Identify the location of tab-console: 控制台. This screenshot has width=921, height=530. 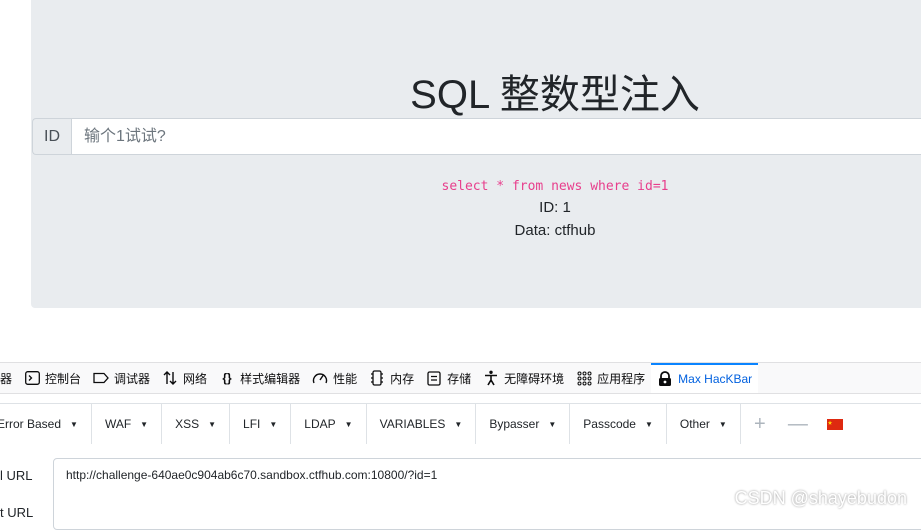
(52, 378).